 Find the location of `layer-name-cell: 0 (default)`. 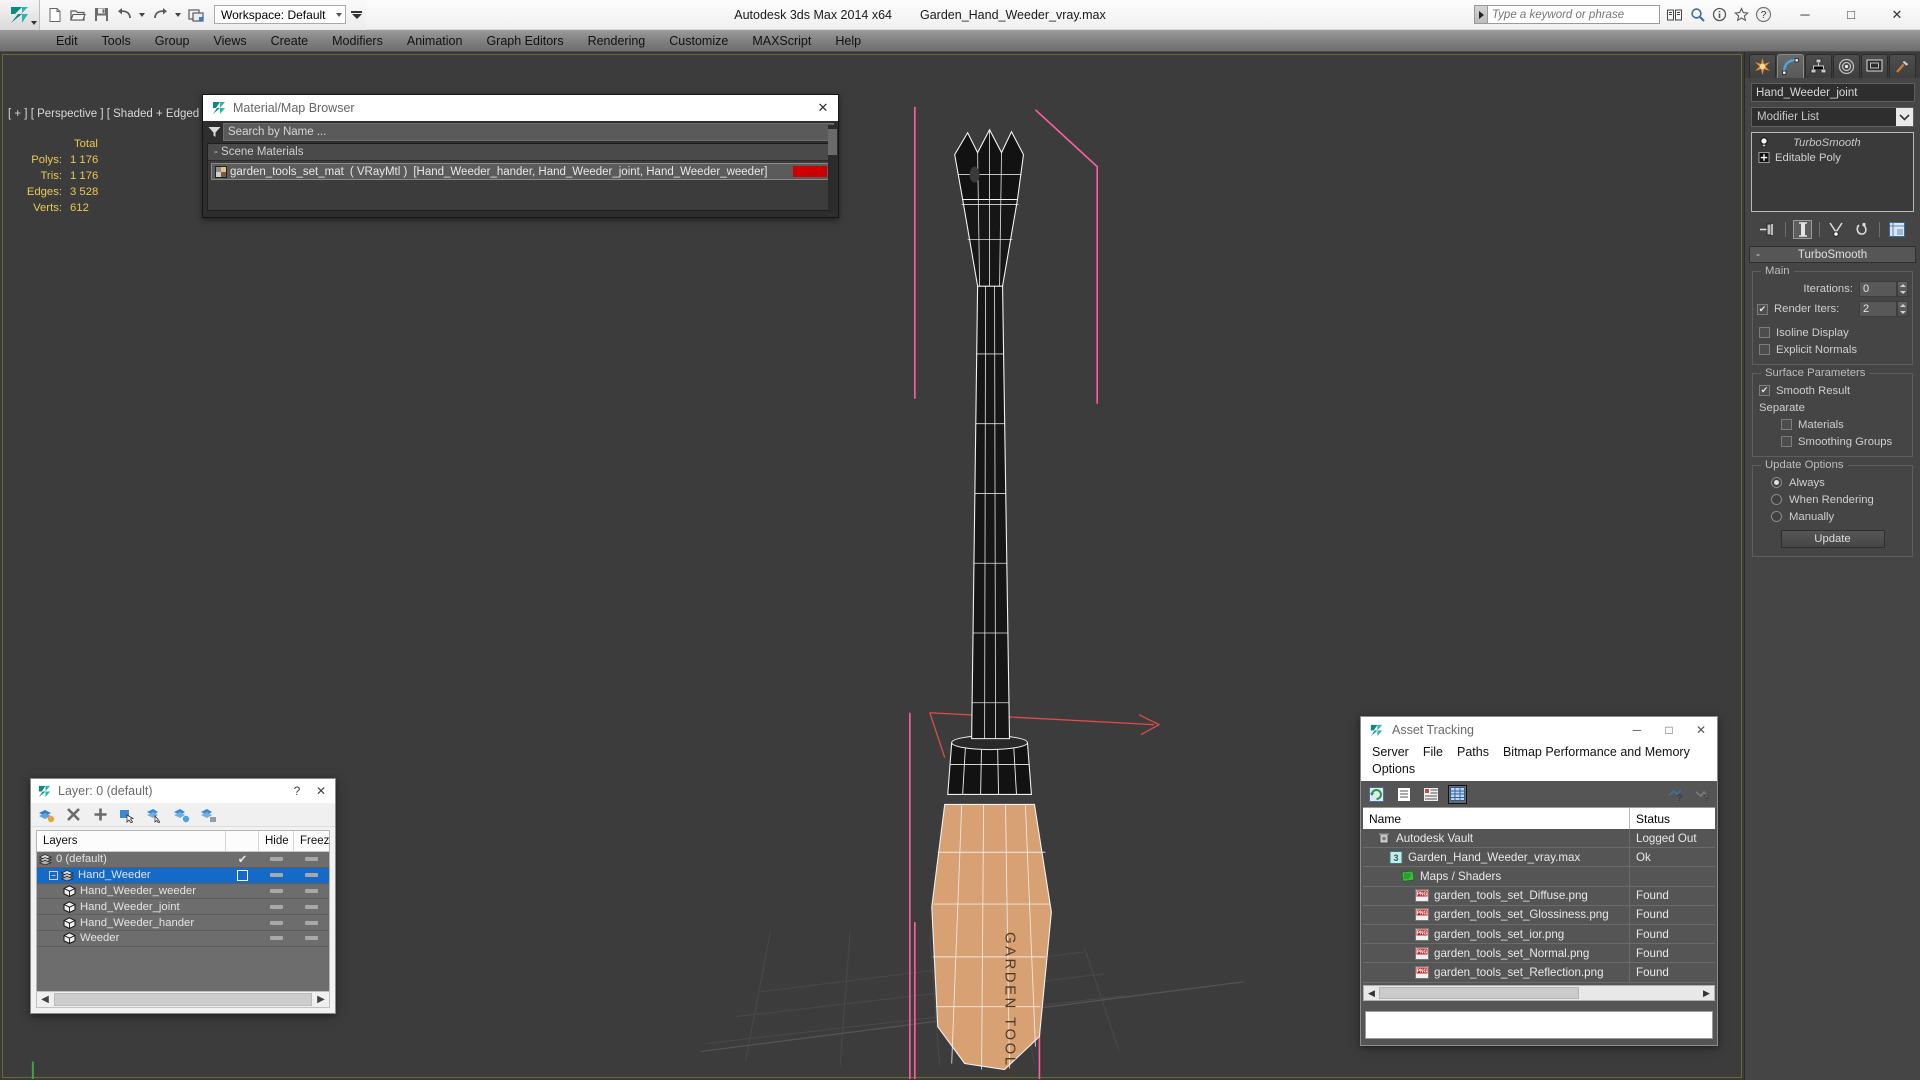

layer-name-cell: 0 (default) is located at coordinates (131, 859).